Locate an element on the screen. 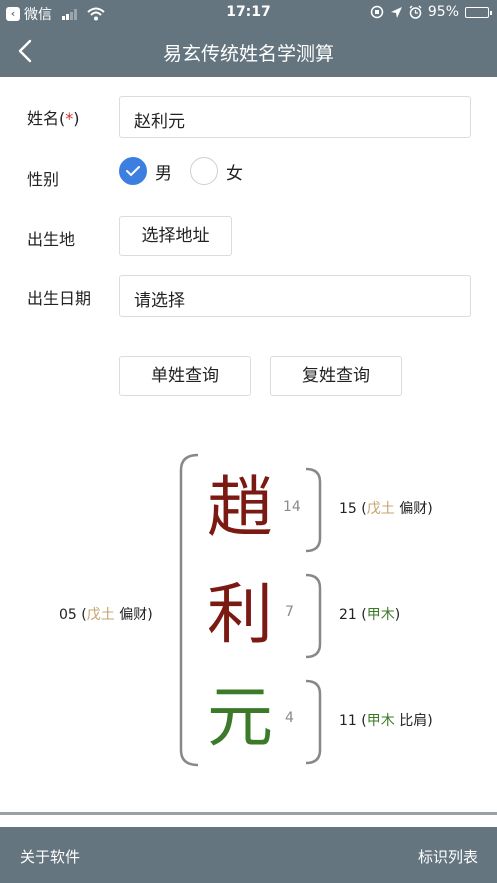 The image size is (497, 883). check-icon is located at coordinates (133, 171).